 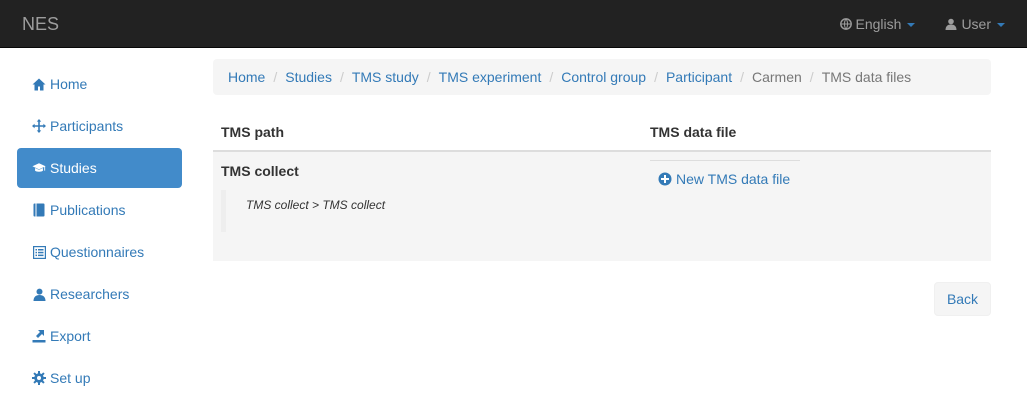 I want to click on step-path: TMS collect > TMS collect, so click(x=427, y=211).